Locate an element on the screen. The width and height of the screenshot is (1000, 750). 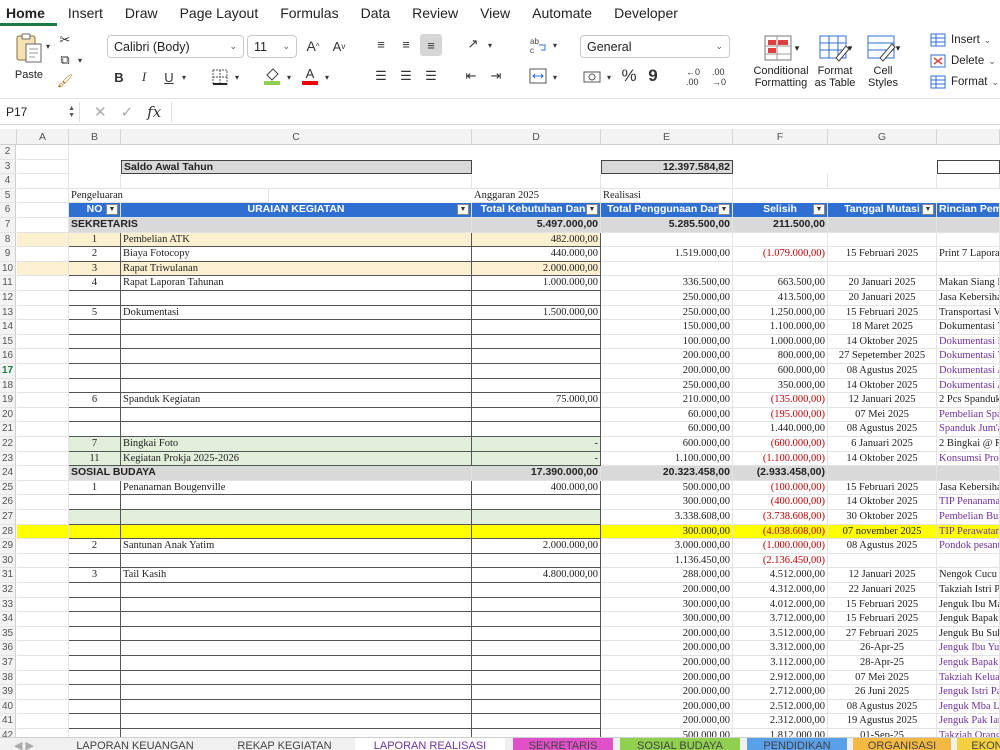
uraian-cell: Rapat Triwulanan is located at coordinates (296, 269).